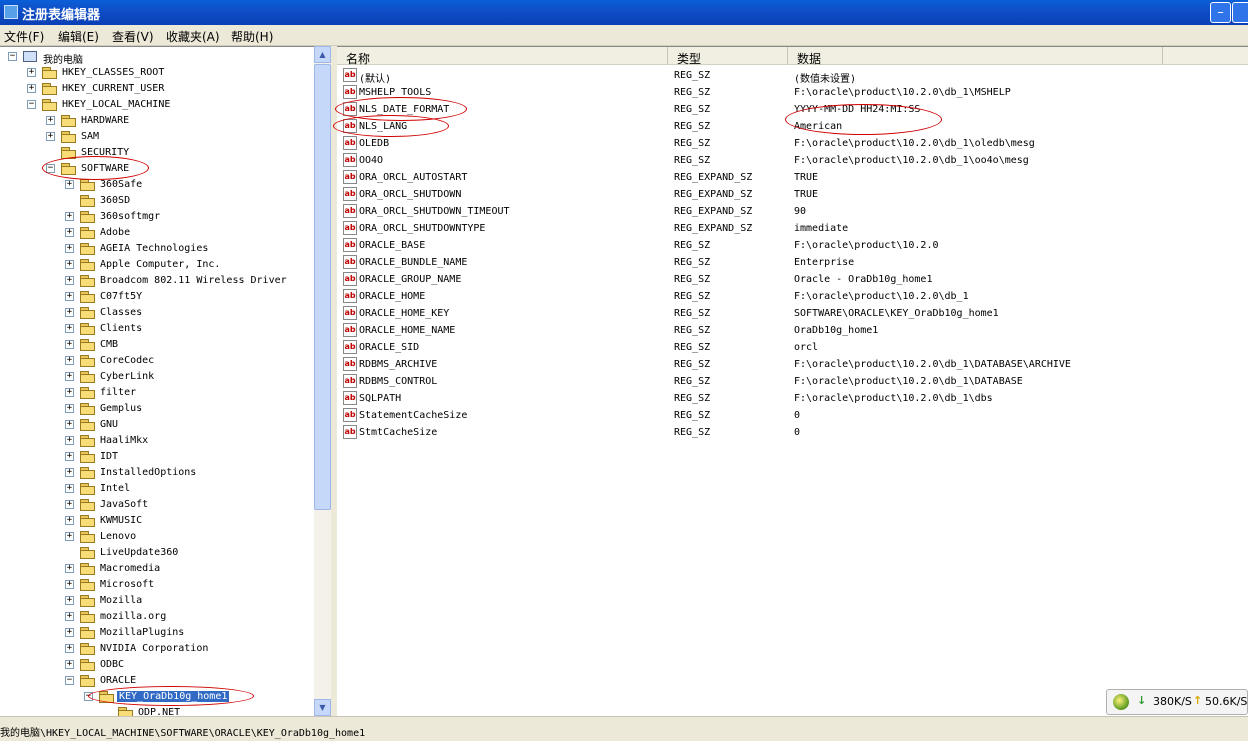 The height and width of the screenshot is (741, 1248). Describe the element at coordinates (160, 264) in the screenshot. I see `tree-node-label: Apple Computer, Inc.` at that location.